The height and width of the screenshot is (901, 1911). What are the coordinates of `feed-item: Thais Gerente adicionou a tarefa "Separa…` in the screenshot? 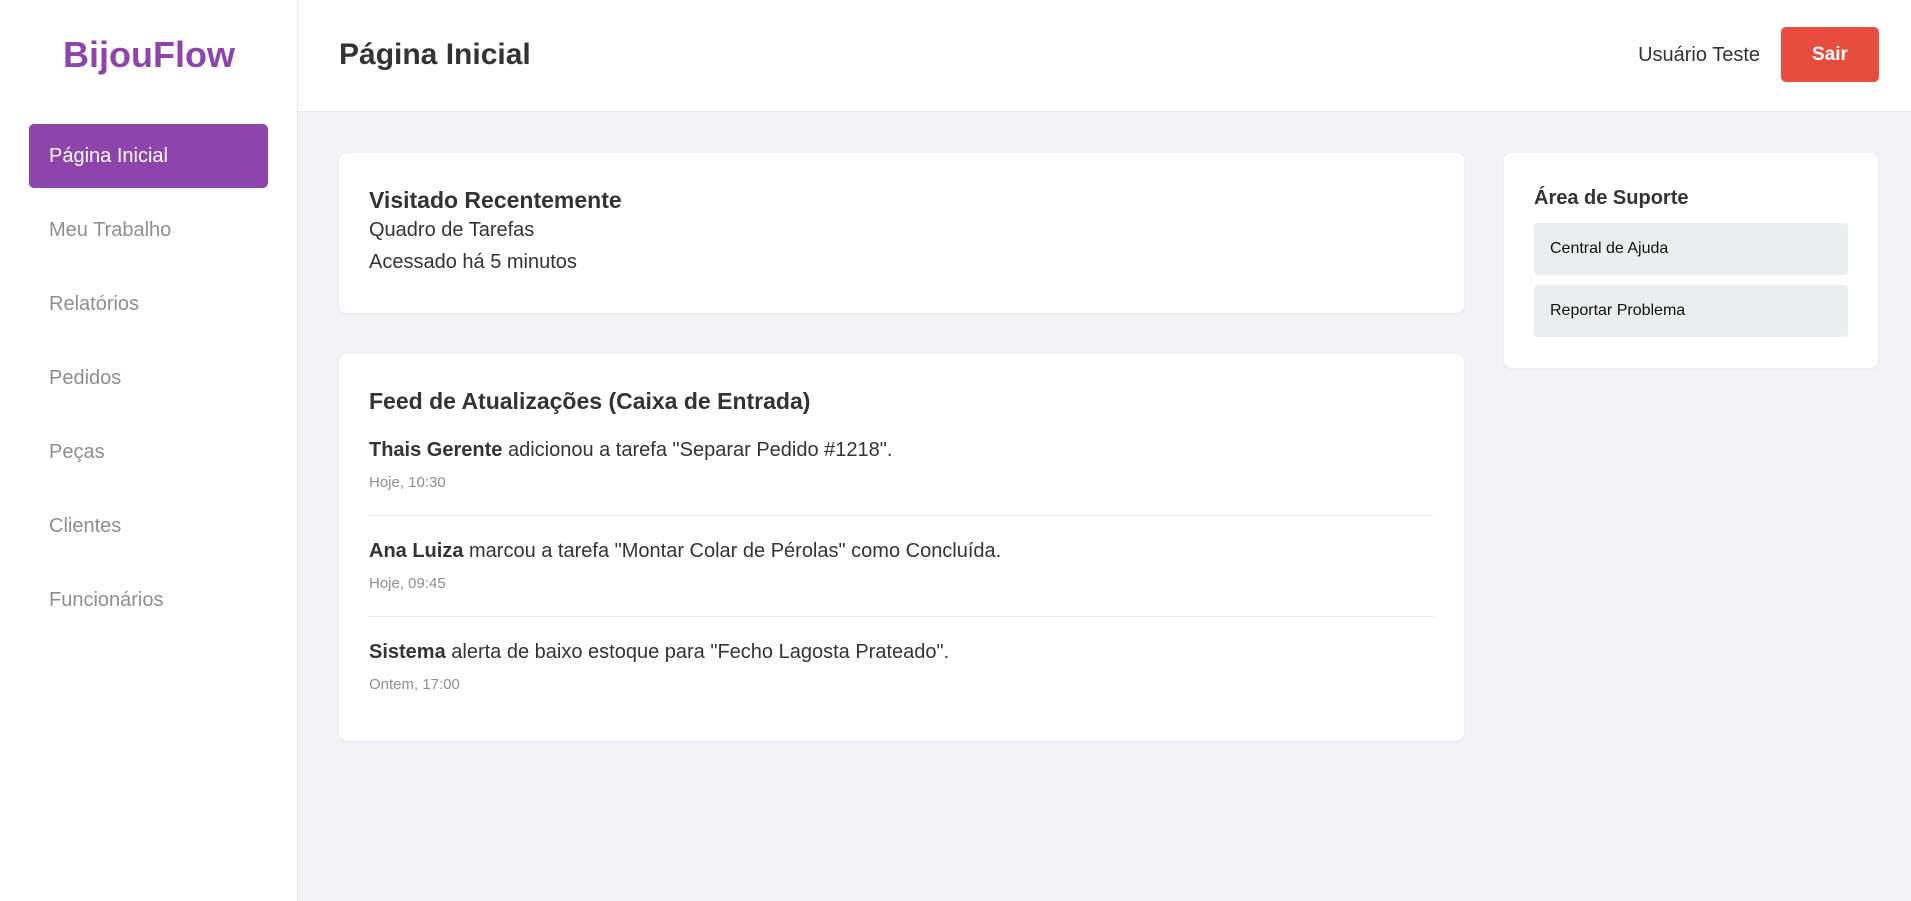 It's located at (901, 465).